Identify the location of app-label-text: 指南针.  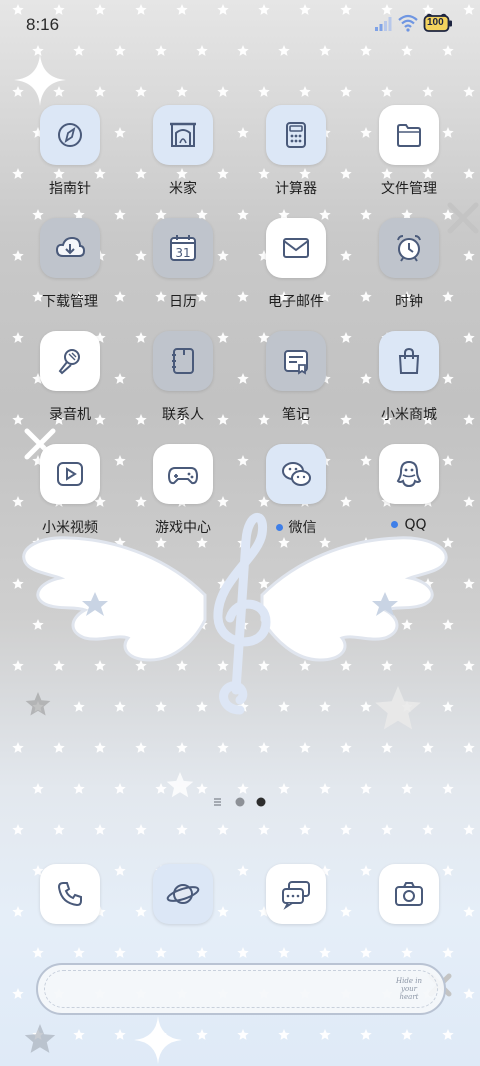
(70, 189).